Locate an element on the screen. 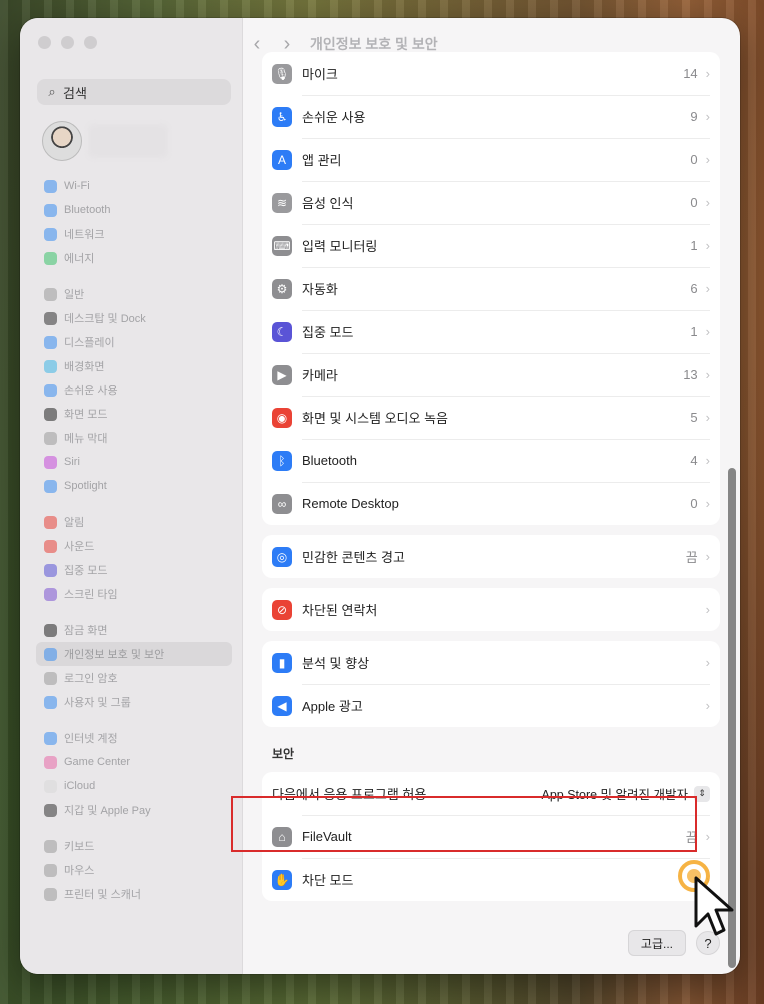  sidebar-item: 집중 모드 is located at coordinates (134, 570).